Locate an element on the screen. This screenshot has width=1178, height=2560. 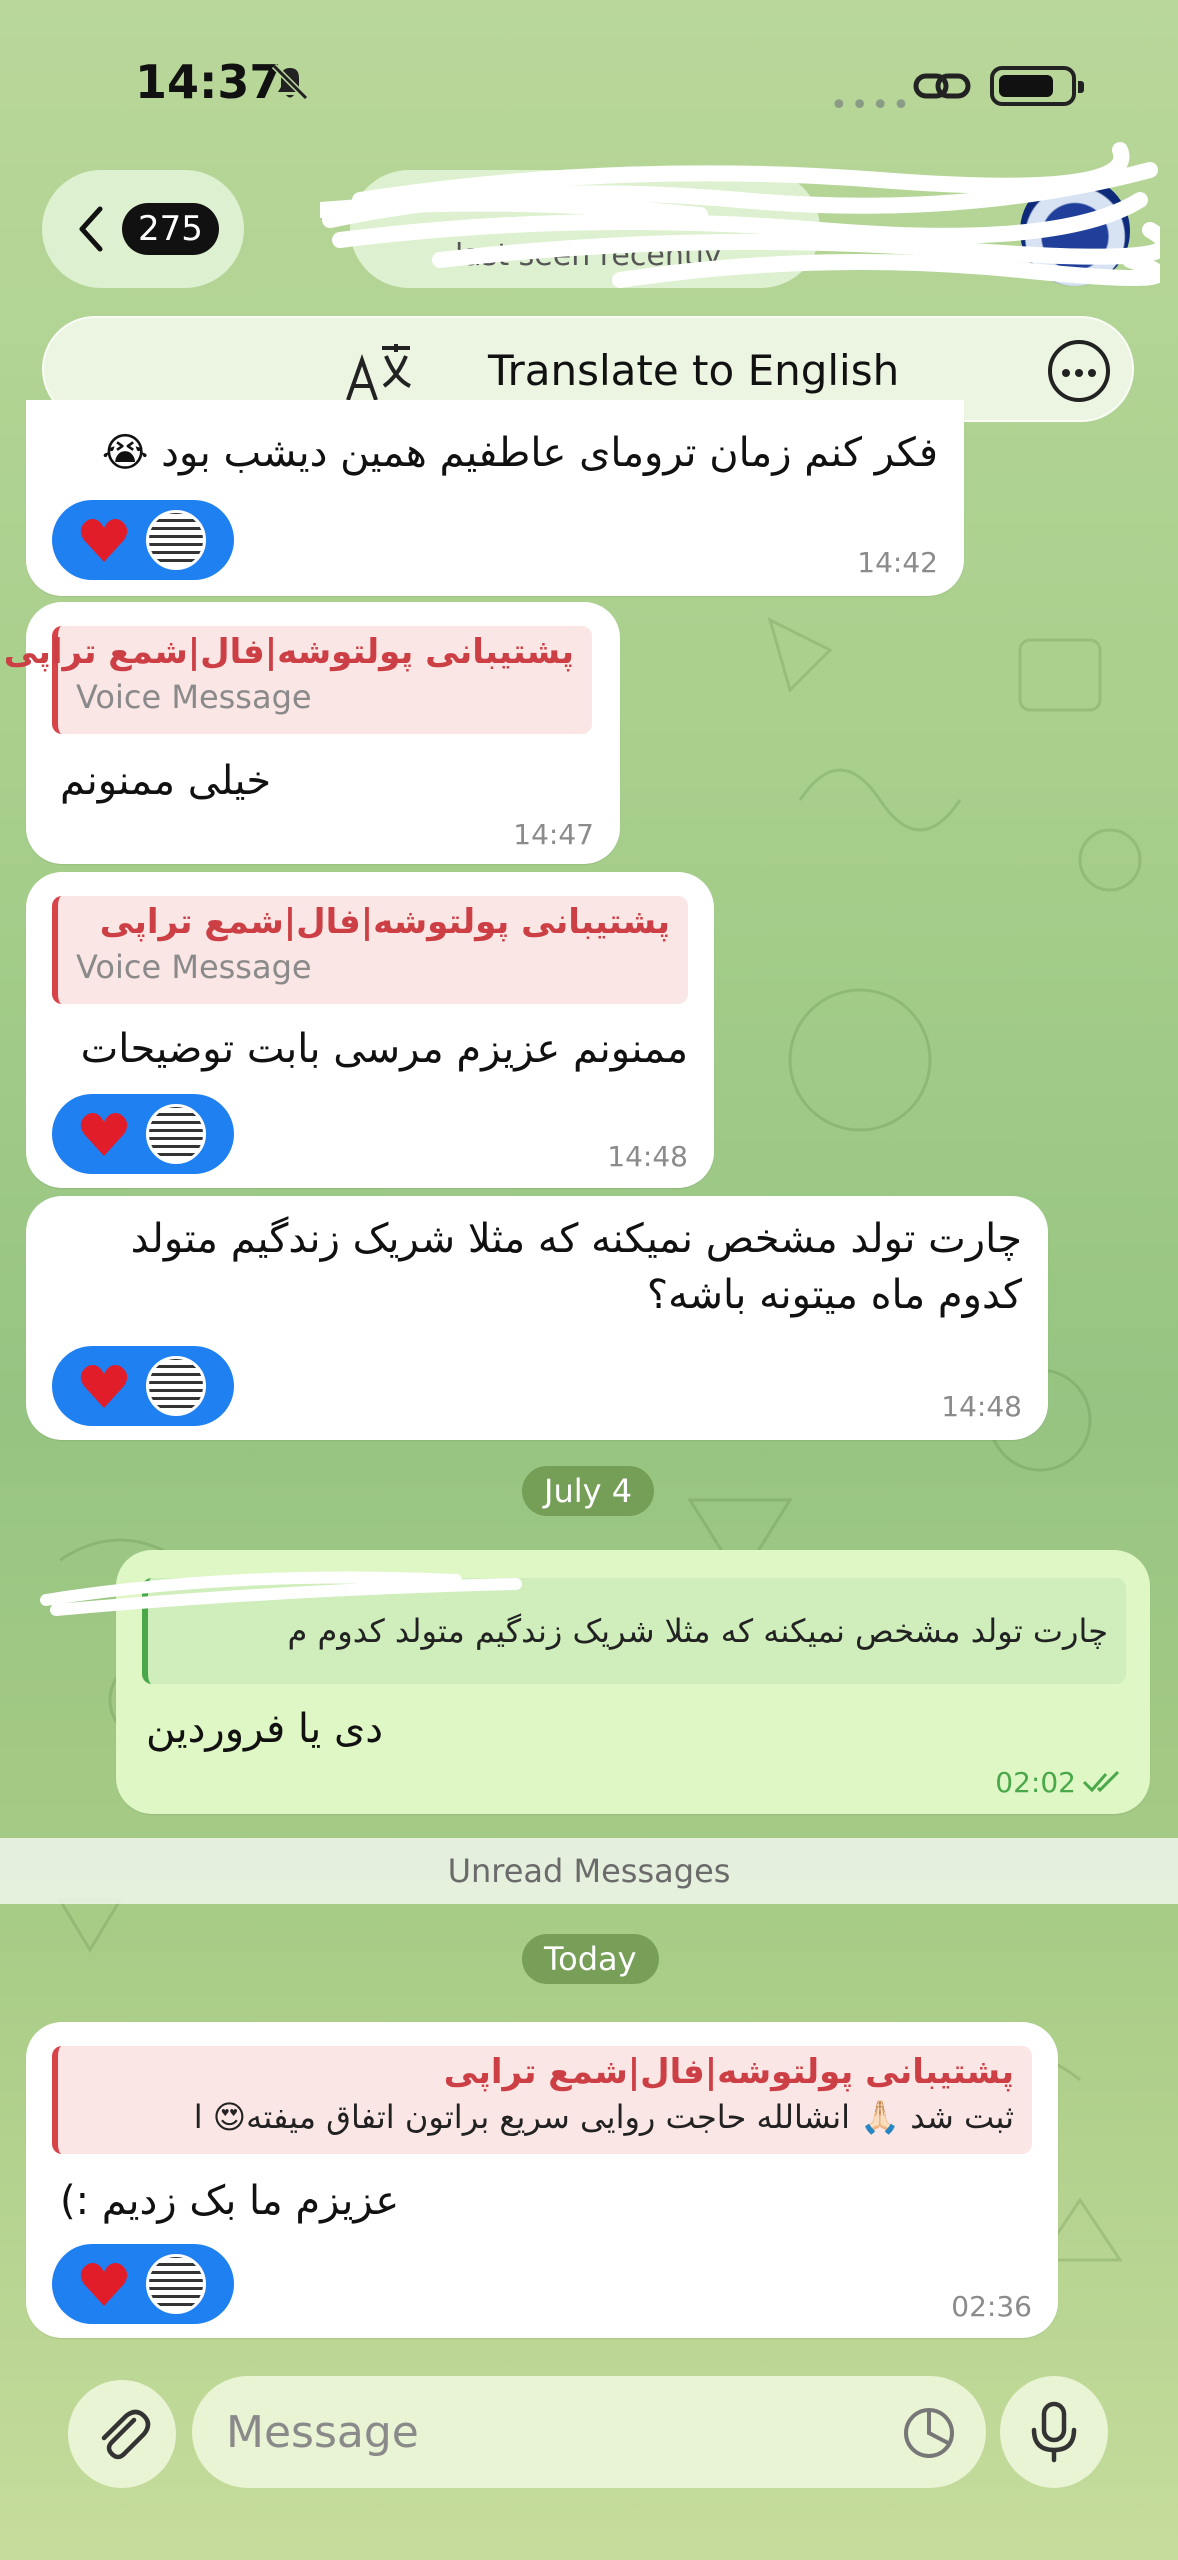
chevron-left-icon is located at coordinates (91, 229).